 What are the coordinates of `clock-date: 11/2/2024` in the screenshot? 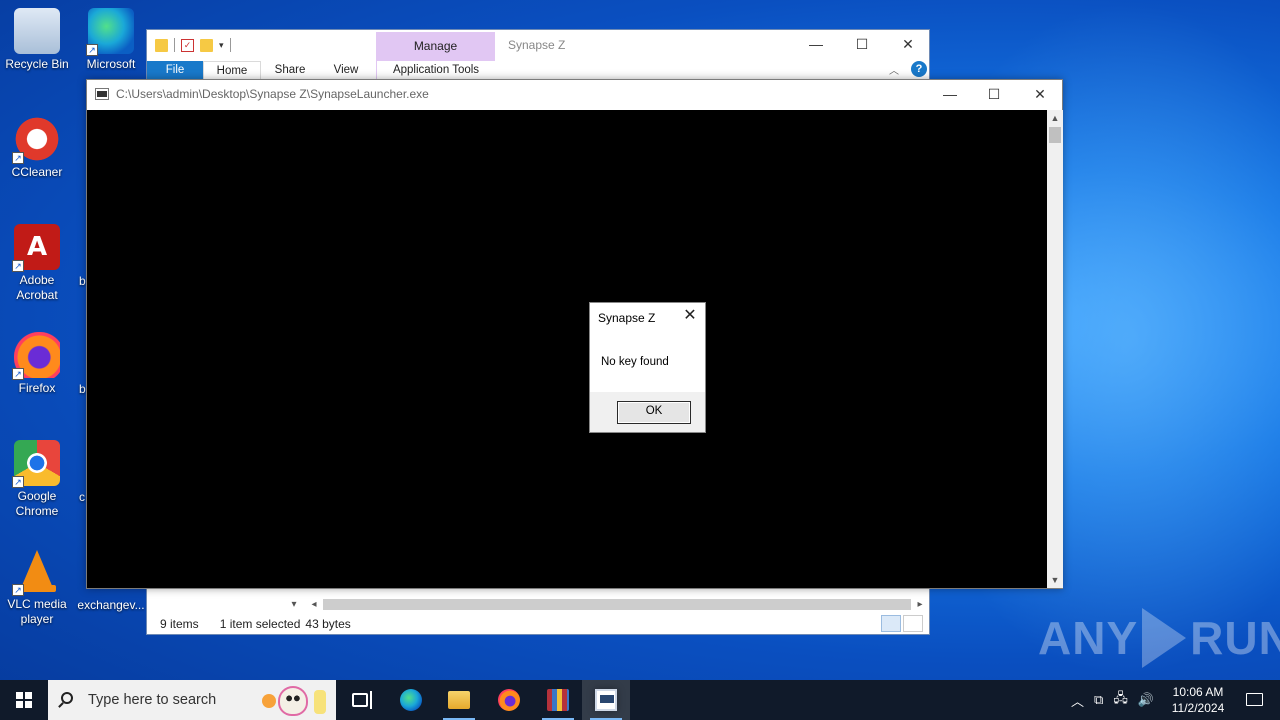 It's located at (1198, 708).